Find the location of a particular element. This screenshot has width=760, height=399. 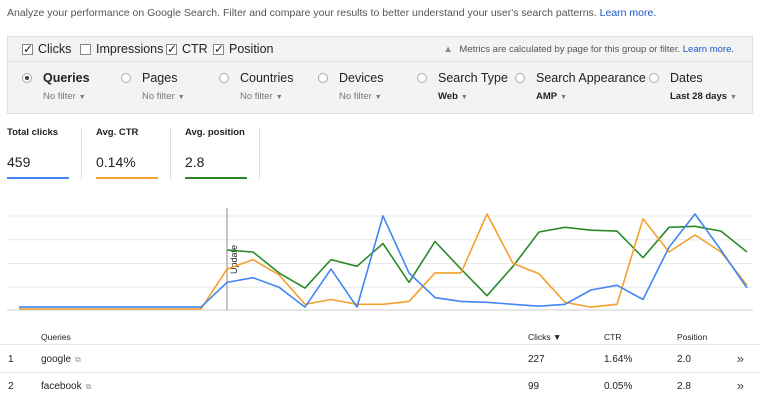

filter-pages-value: No filter ▼ is located at coordinates (163, 96).